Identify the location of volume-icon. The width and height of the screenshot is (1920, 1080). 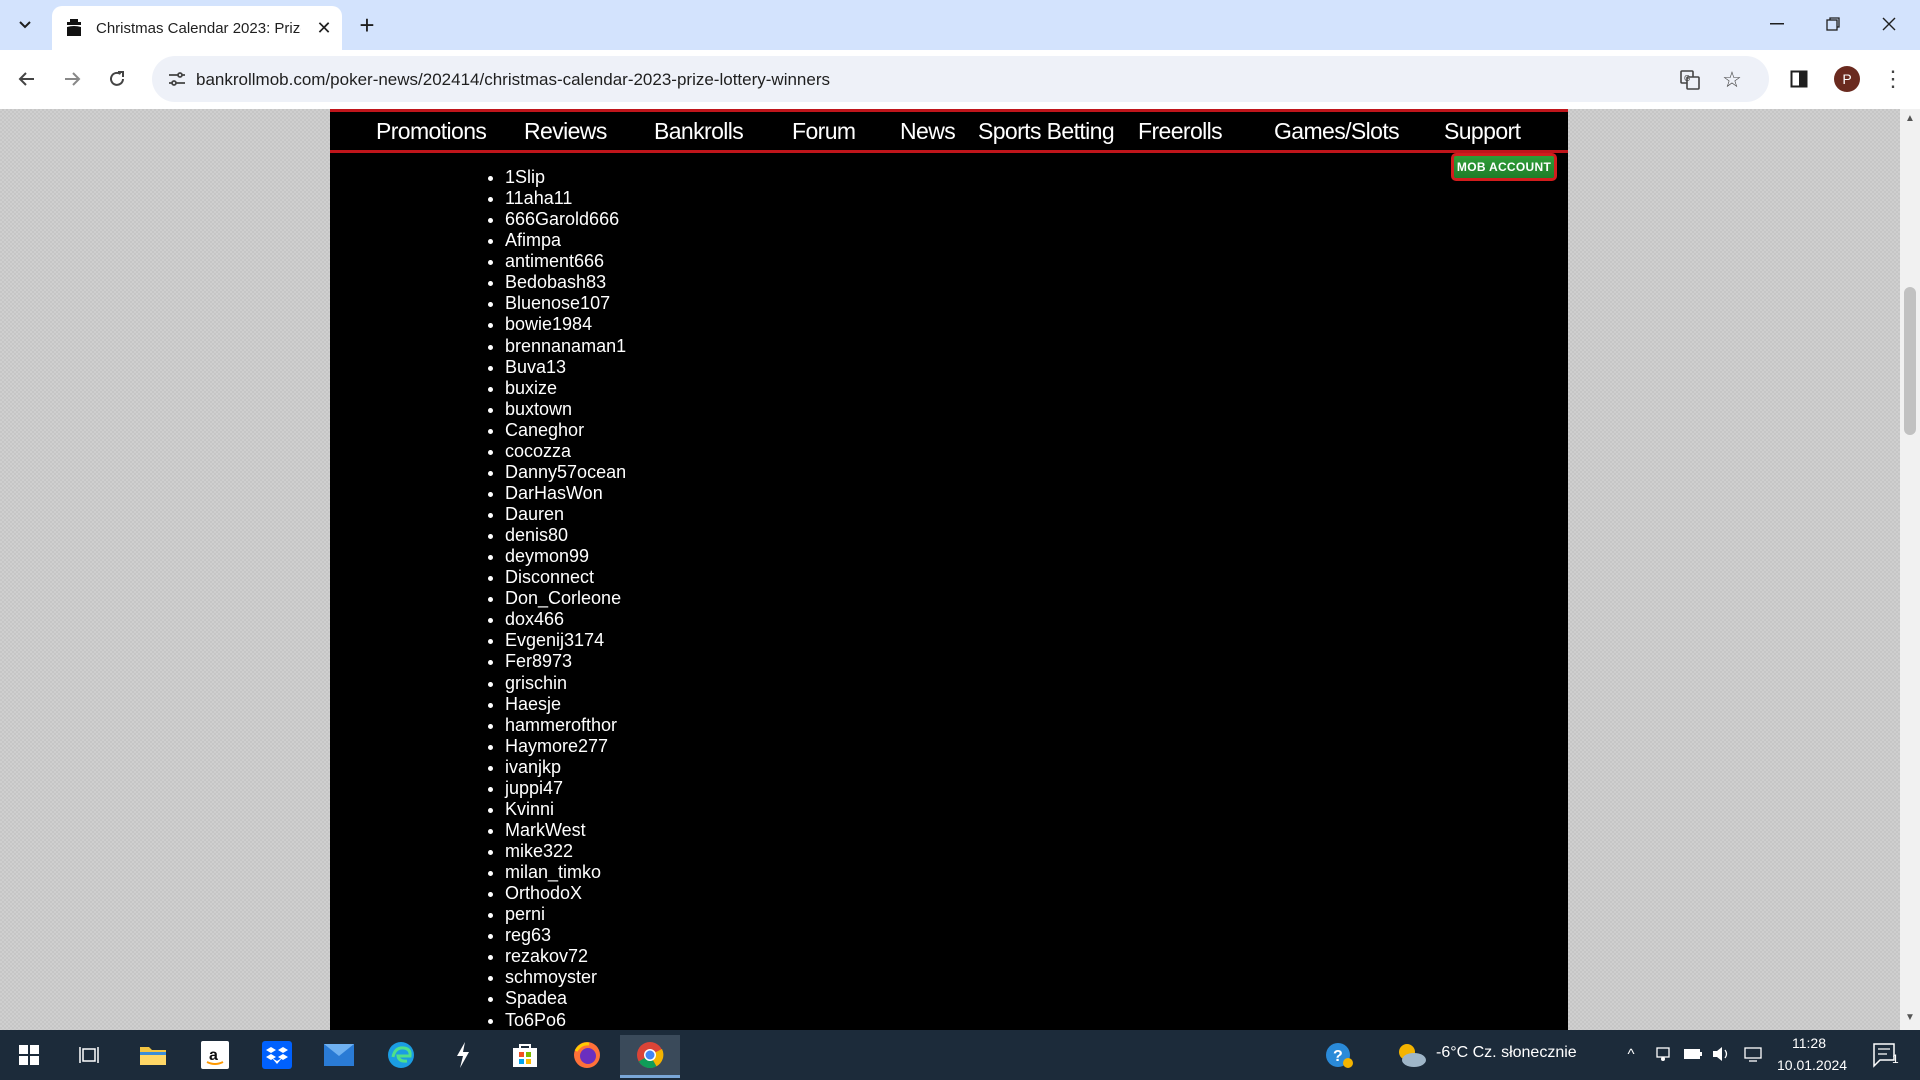
(1721, 1054).